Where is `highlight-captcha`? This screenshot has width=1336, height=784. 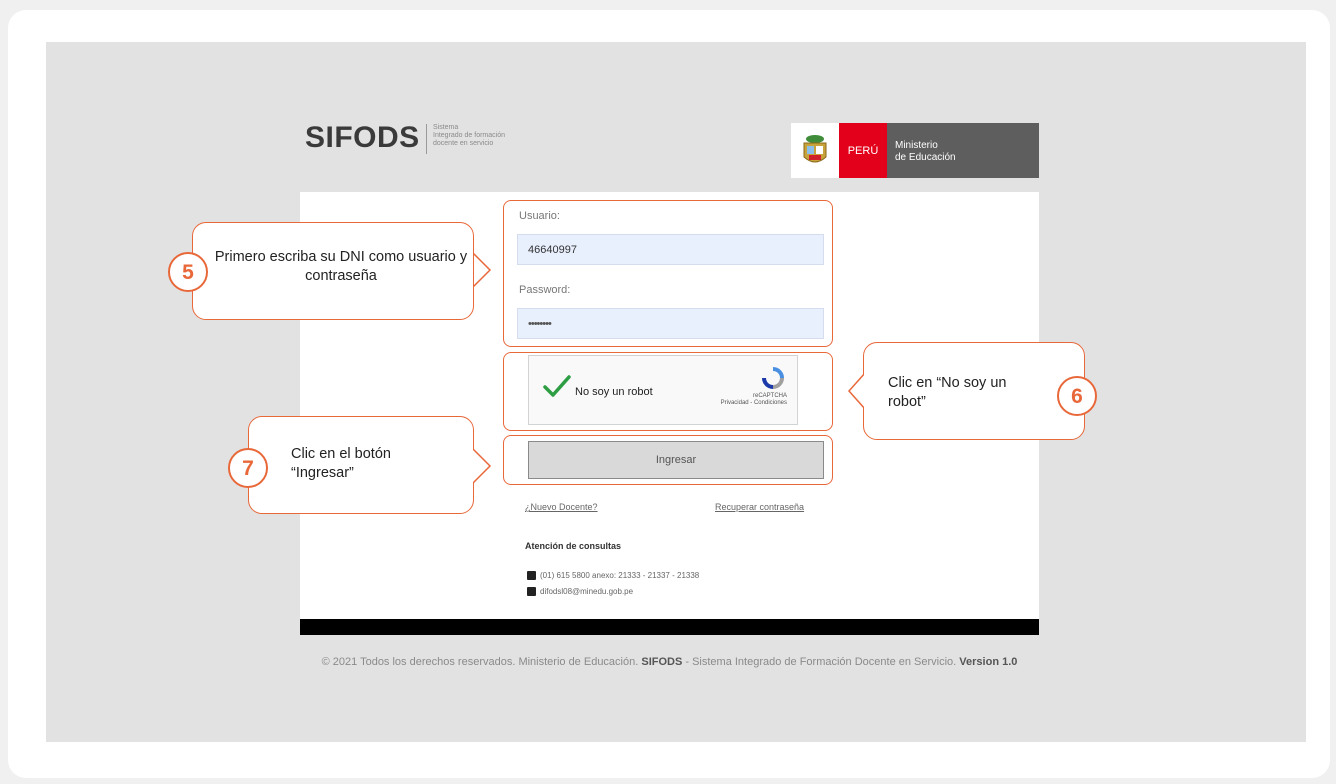 highlight-captcha is located at coordinates (668, 391).